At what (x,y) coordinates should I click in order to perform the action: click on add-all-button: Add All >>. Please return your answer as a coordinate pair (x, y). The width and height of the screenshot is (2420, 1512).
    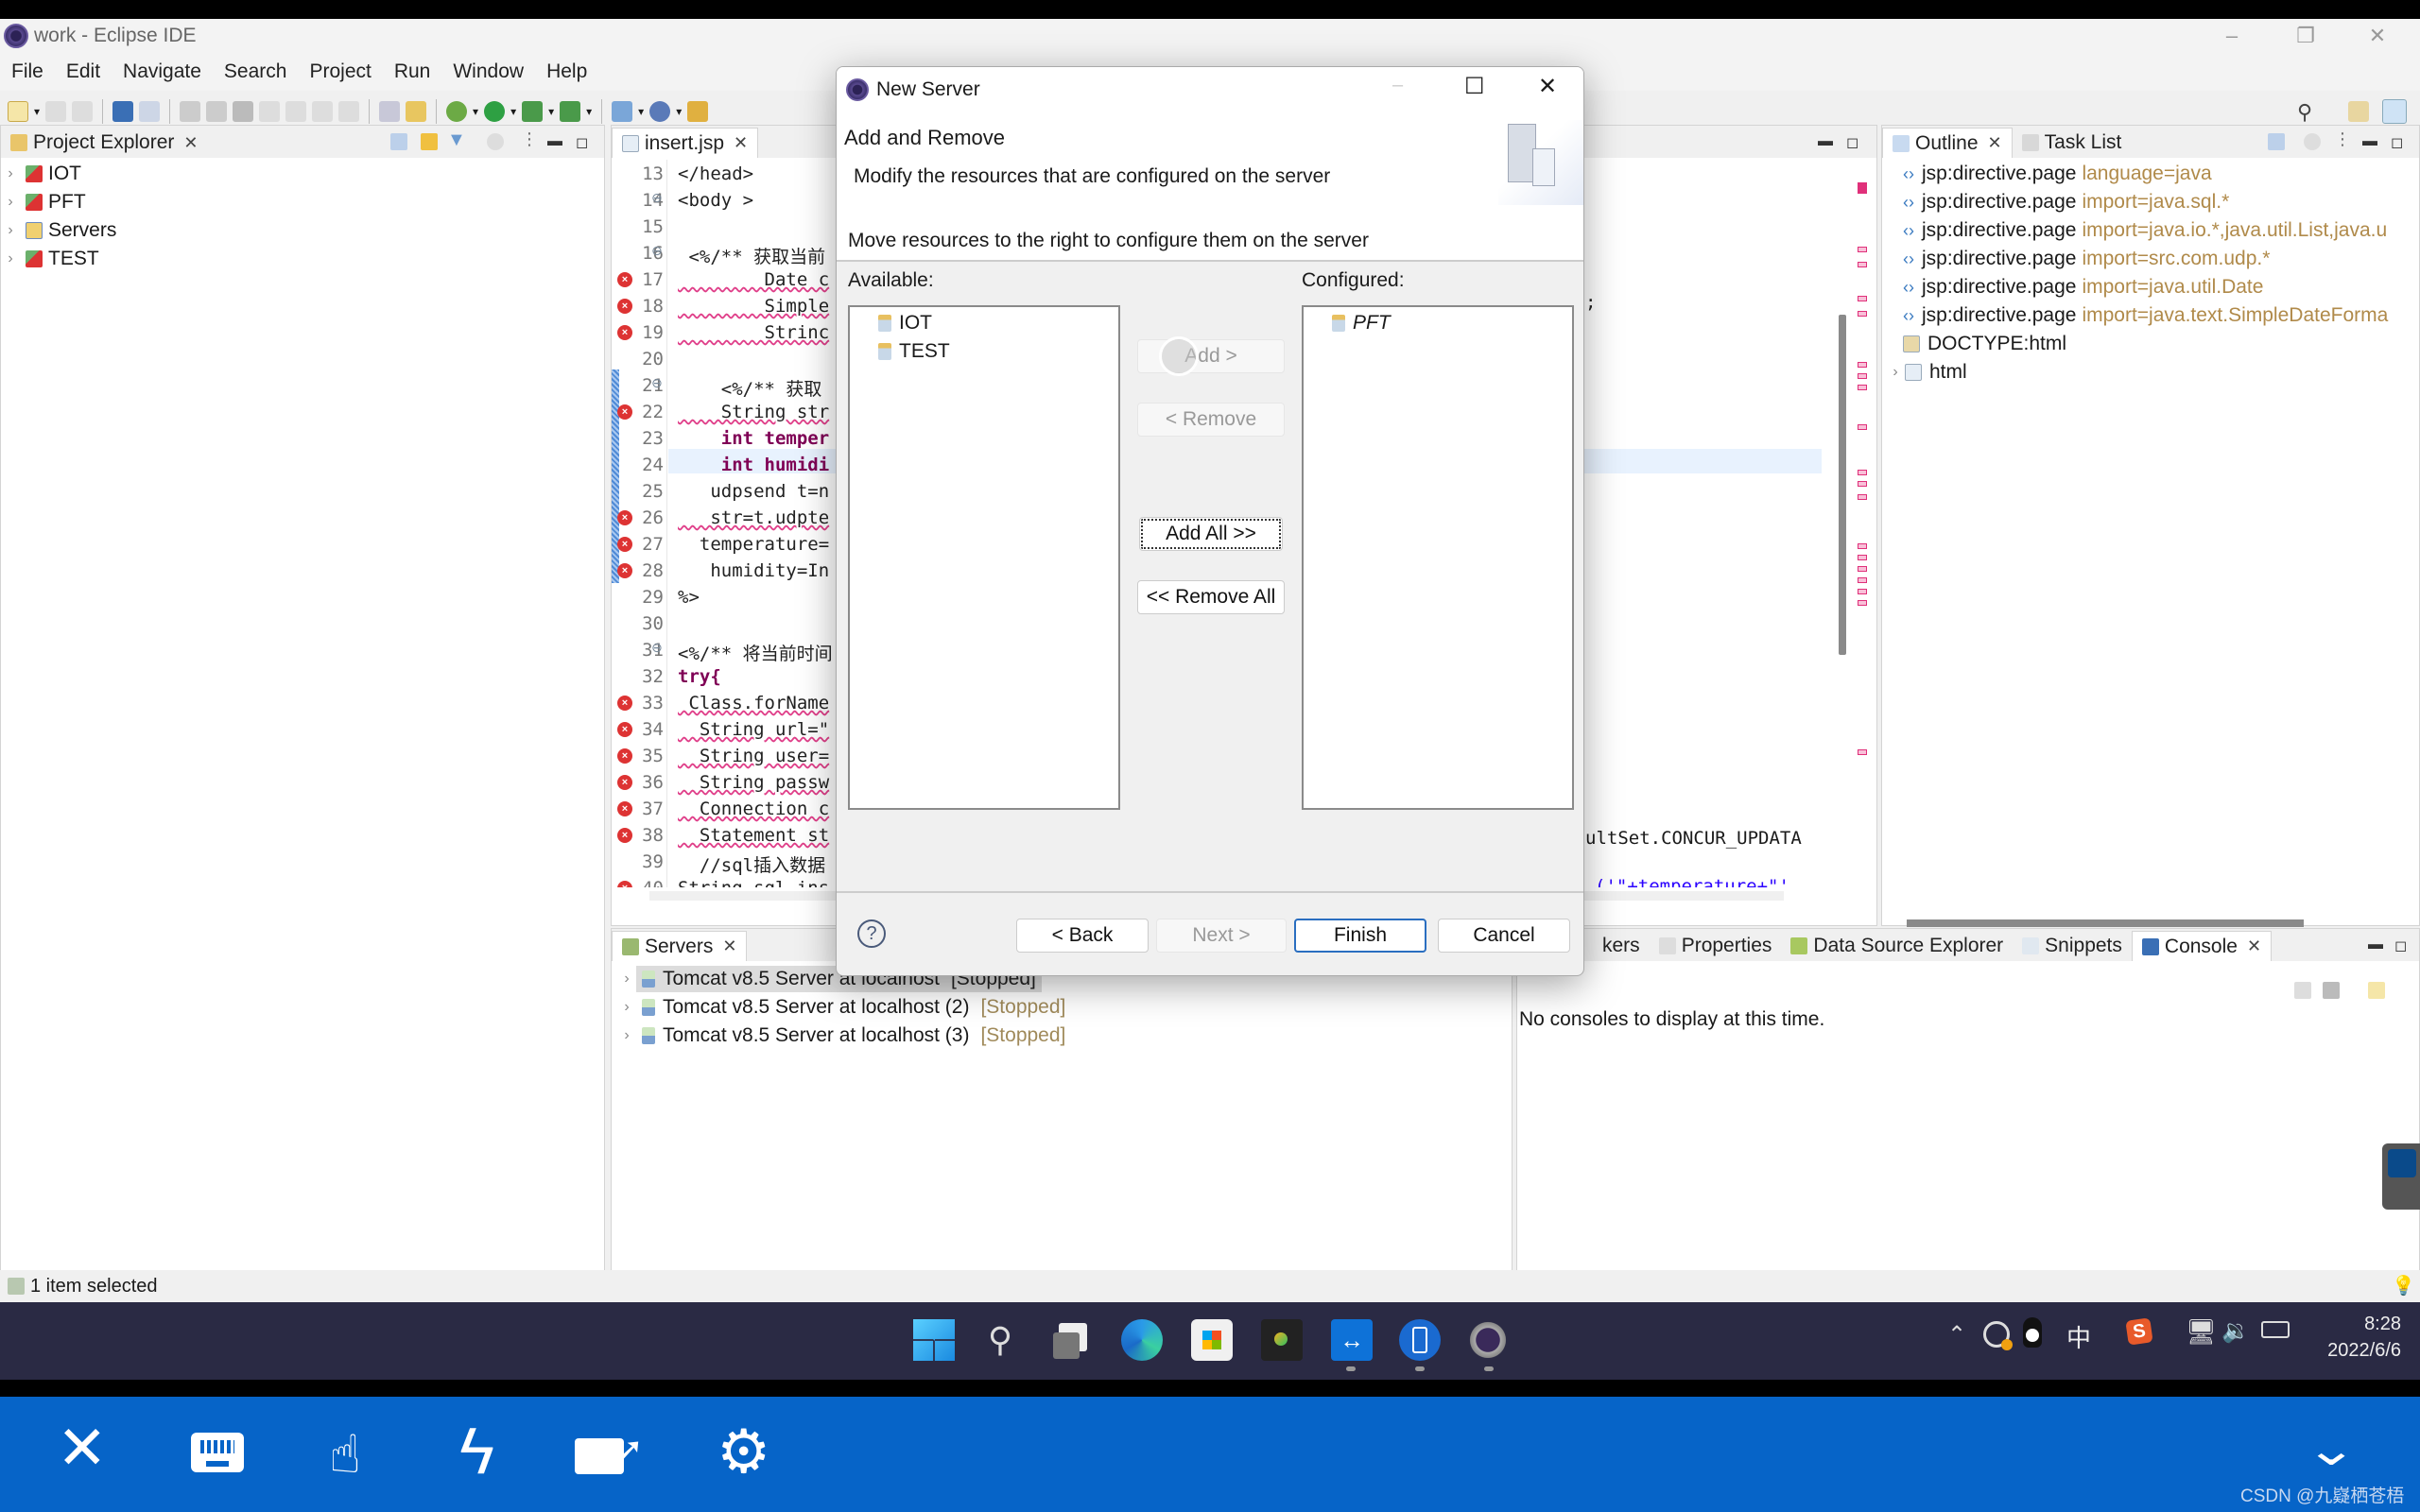
    Looking at the image, I should click on (1211, 534).